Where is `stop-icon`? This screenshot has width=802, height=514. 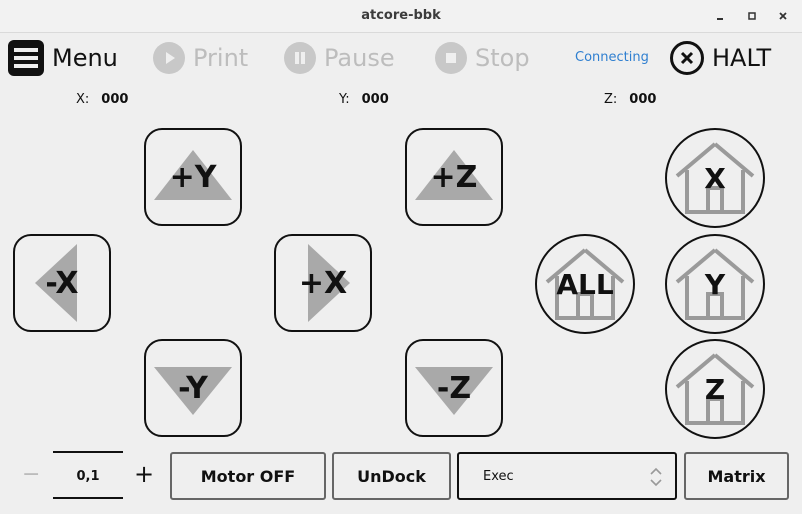
stop-icon is located at coordinates (451, 58).